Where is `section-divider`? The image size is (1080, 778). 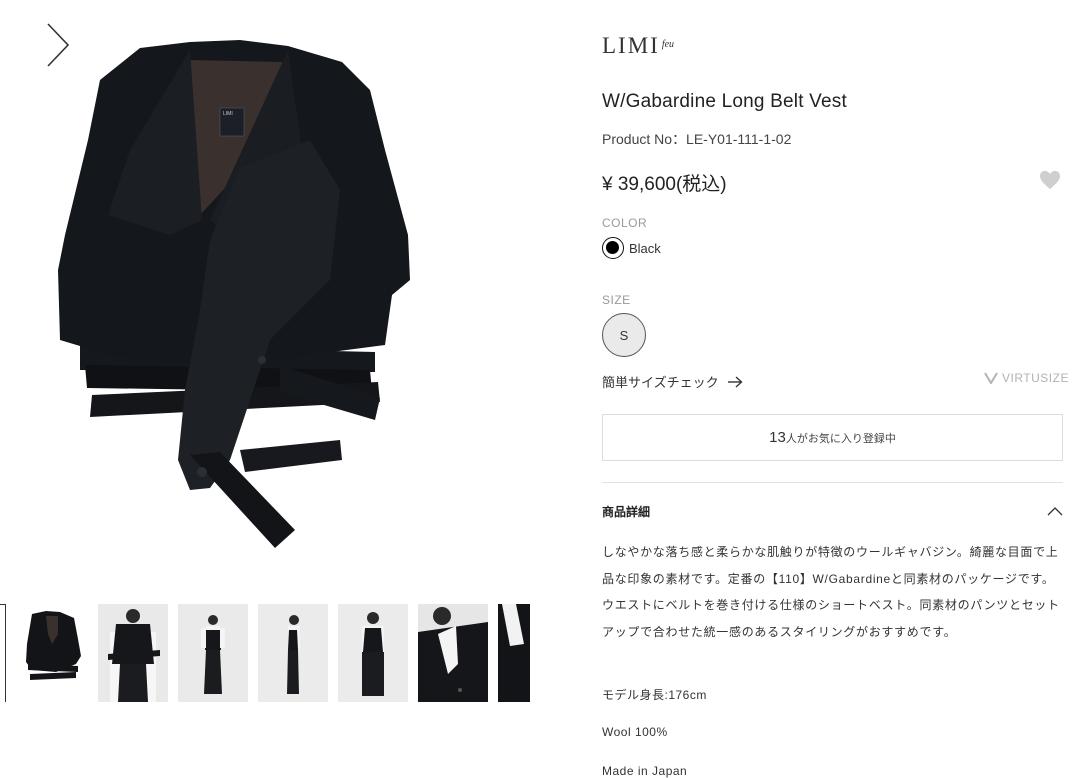
section-divider is located at coordinates (832, 482).